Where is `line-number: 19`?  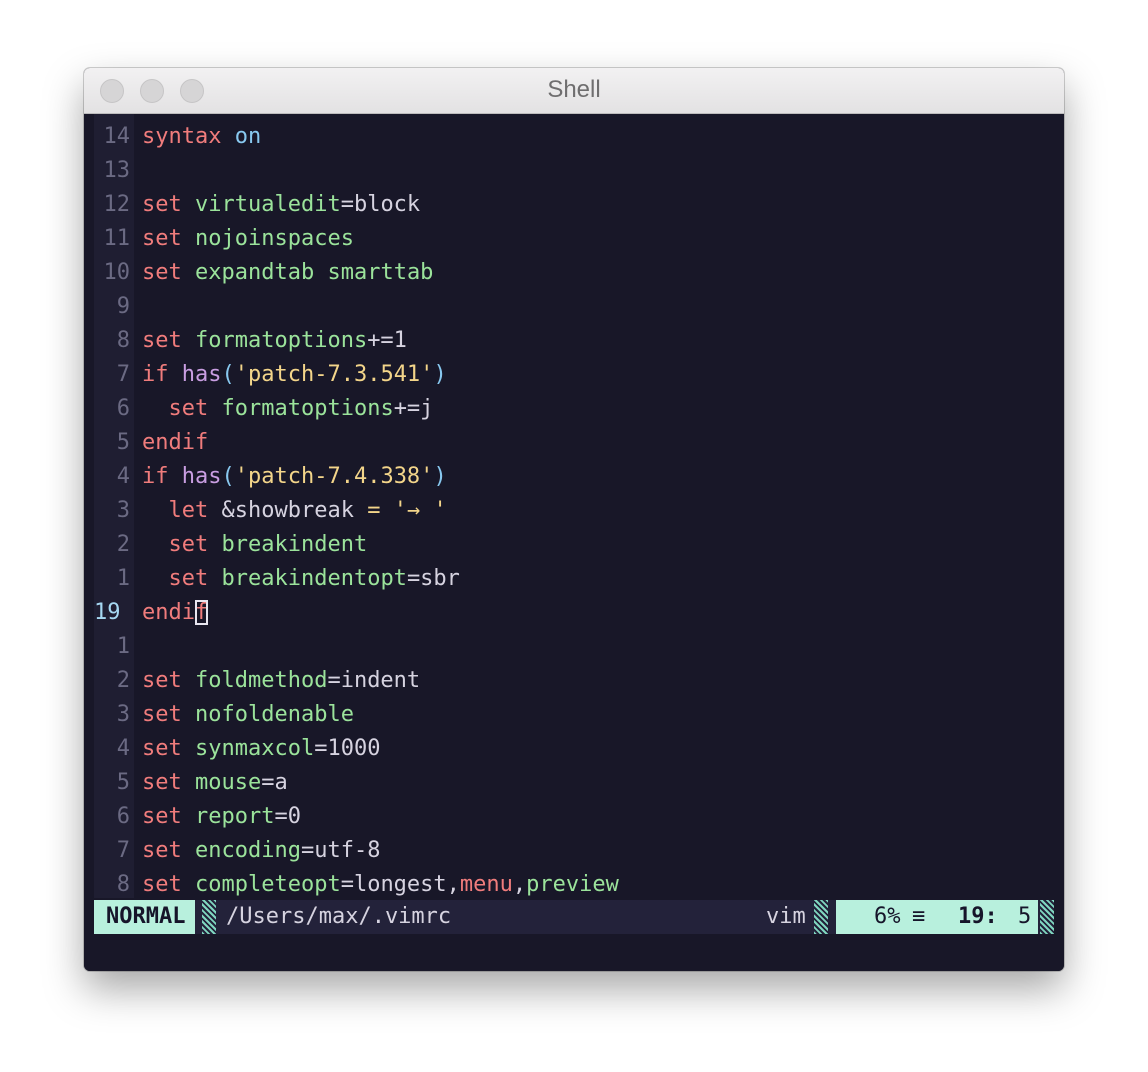 line-number: 19 is located at coordinates (107, 612).